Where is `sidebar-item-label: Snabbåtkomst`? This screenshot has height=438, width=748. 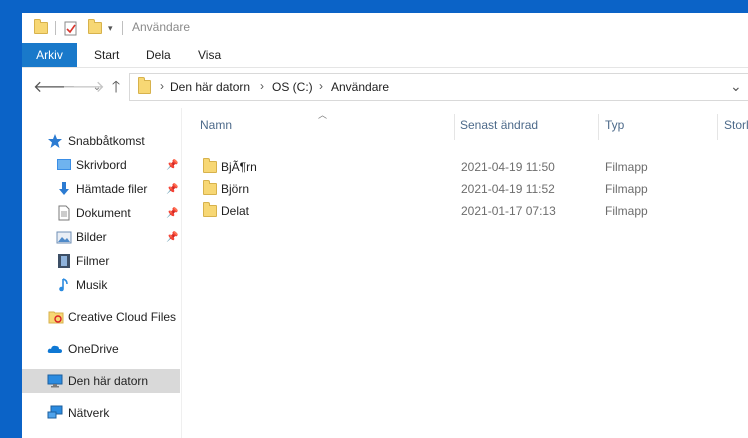 sidebar-item-label: Snabbåtkomst is located at coordinates (106, 141).